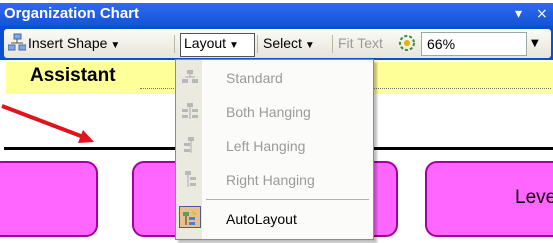 Image resolution: width=553 pixels, height=243 pixels. Describe the element at coordinates (205, 43) in the screenshot. I see `layout-label: Layout` at that location.